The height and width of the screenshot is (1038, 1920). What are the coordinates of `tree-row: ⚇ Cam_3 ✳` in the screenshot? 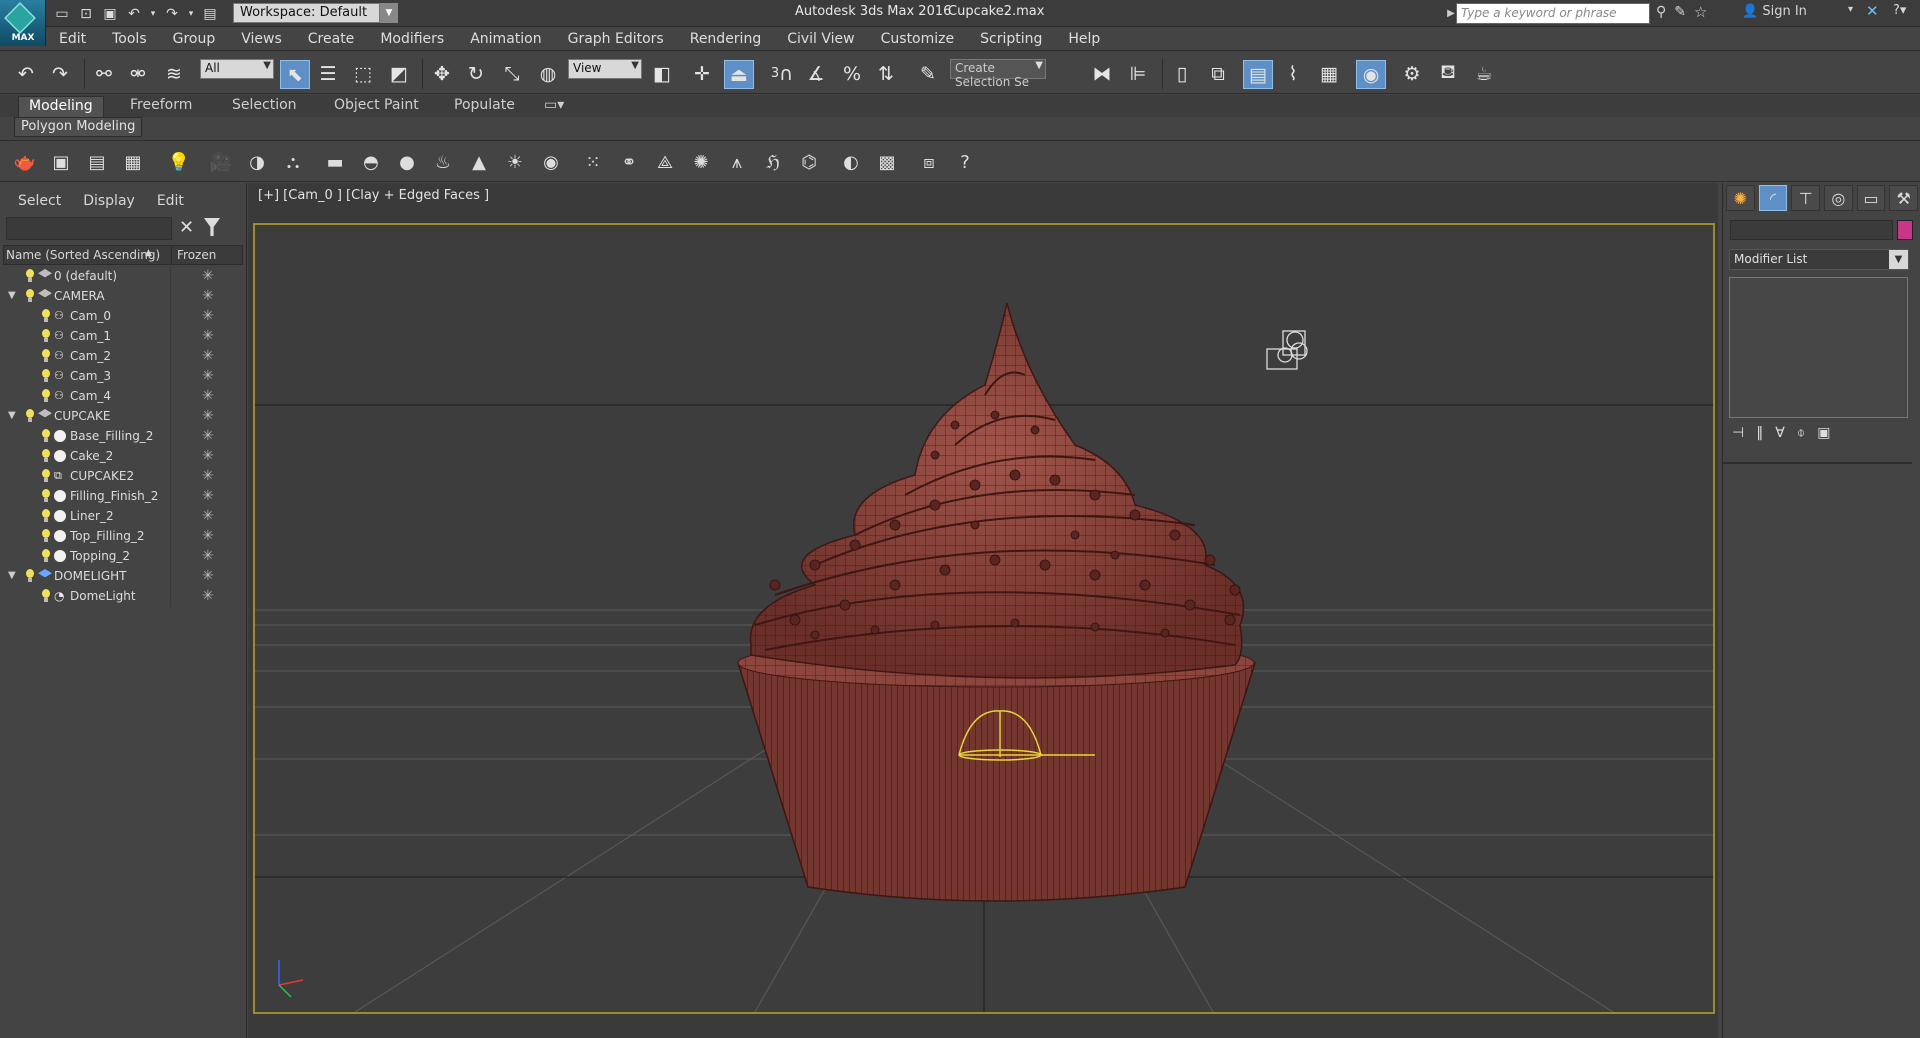 It's located at (123, 377).